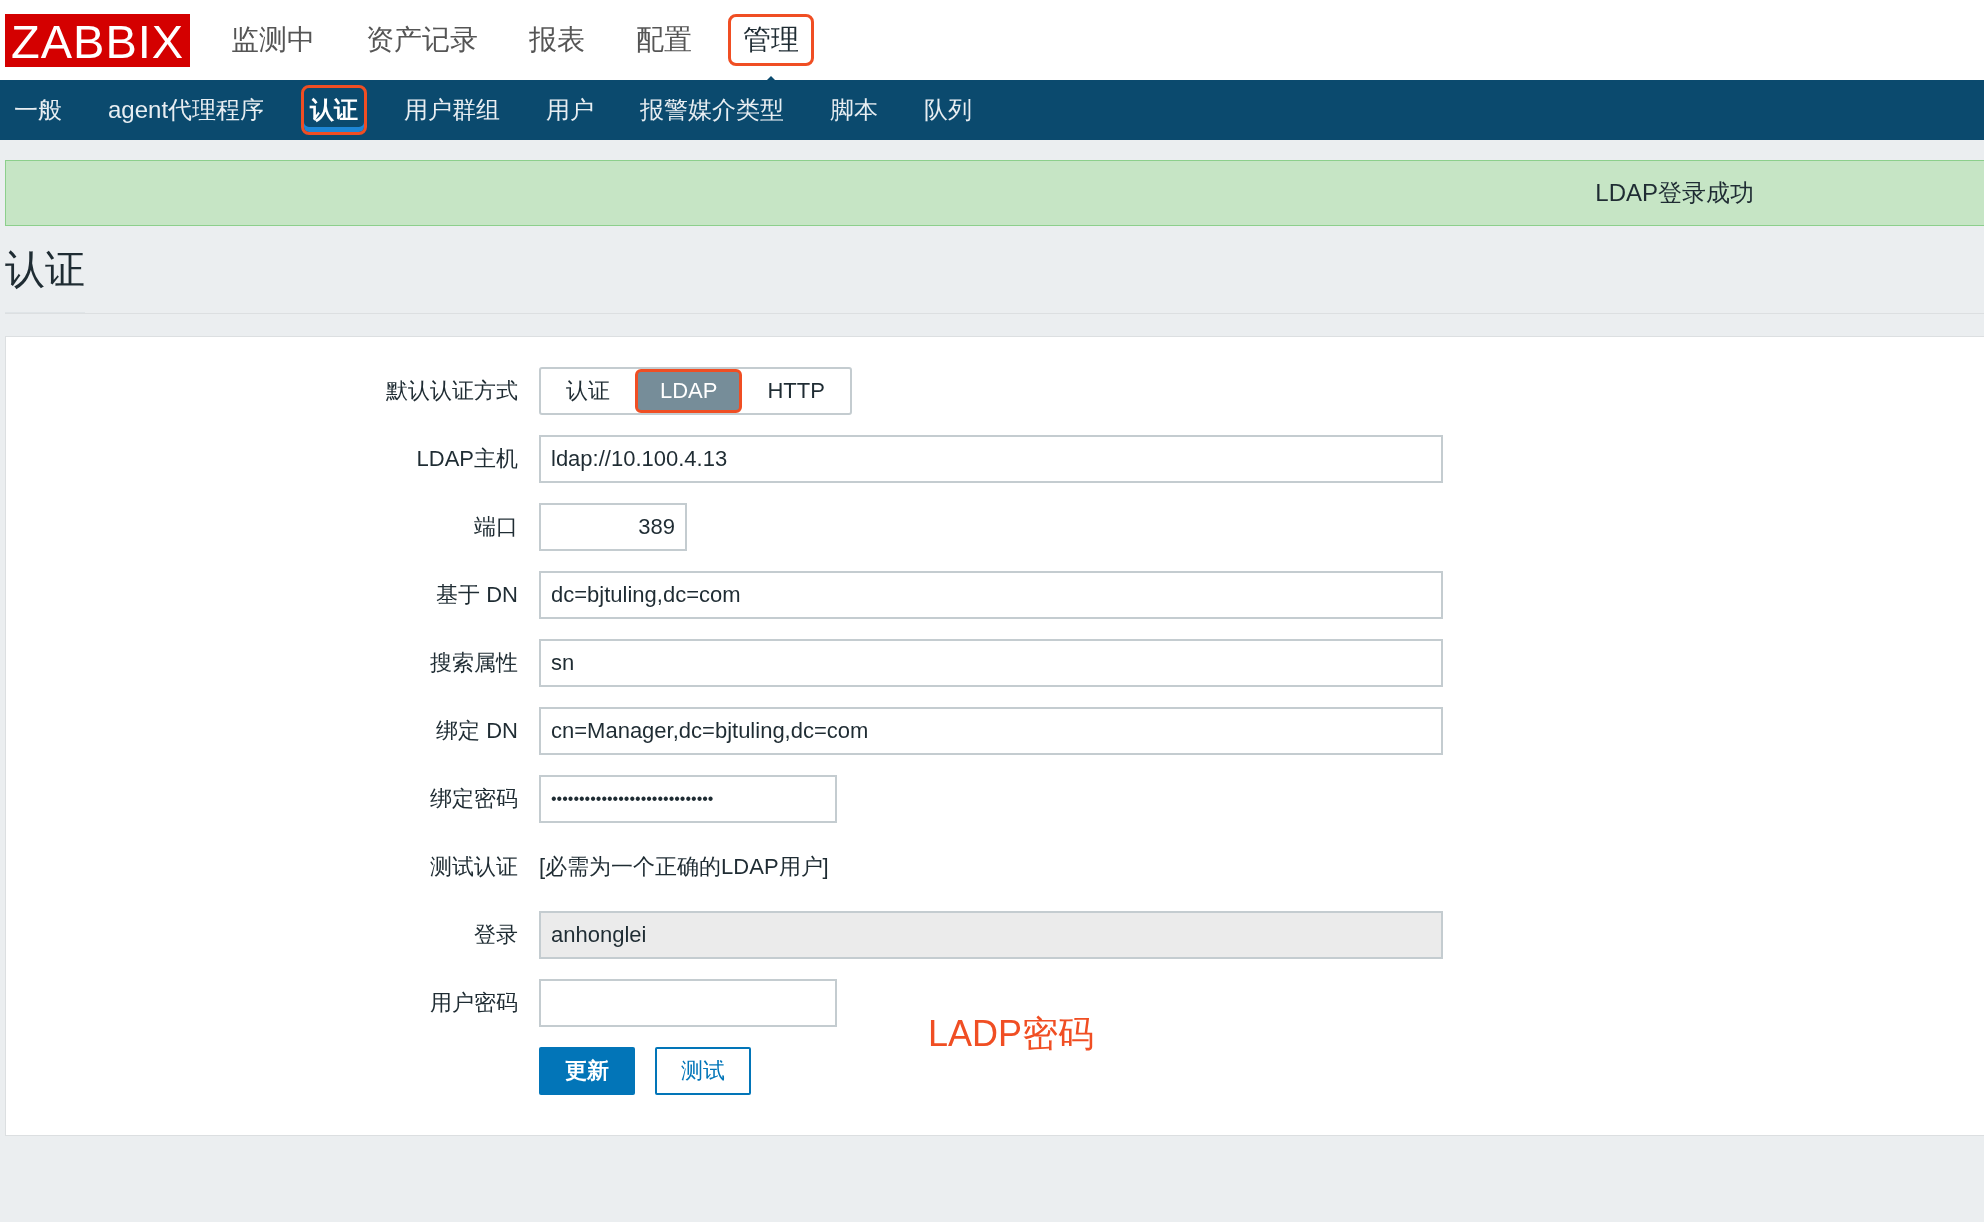 This screenshot has width=1984, height=1222. Describe the element at coordinates (466, 459) in the screenshot. I see `field-label: LDAP主机` at that location.